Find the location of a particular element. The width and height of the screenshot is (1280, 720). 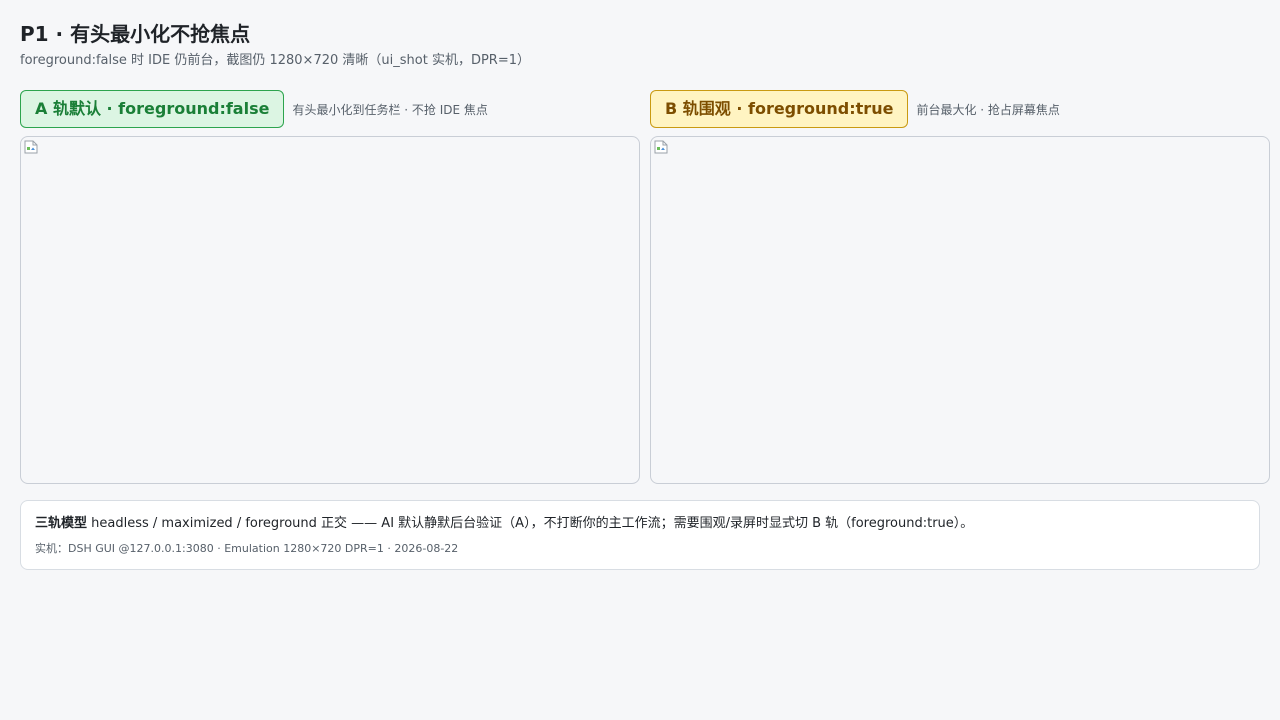

track-a-badge: A 轨默认 · foreground:false is located at coordinates (152, 109).